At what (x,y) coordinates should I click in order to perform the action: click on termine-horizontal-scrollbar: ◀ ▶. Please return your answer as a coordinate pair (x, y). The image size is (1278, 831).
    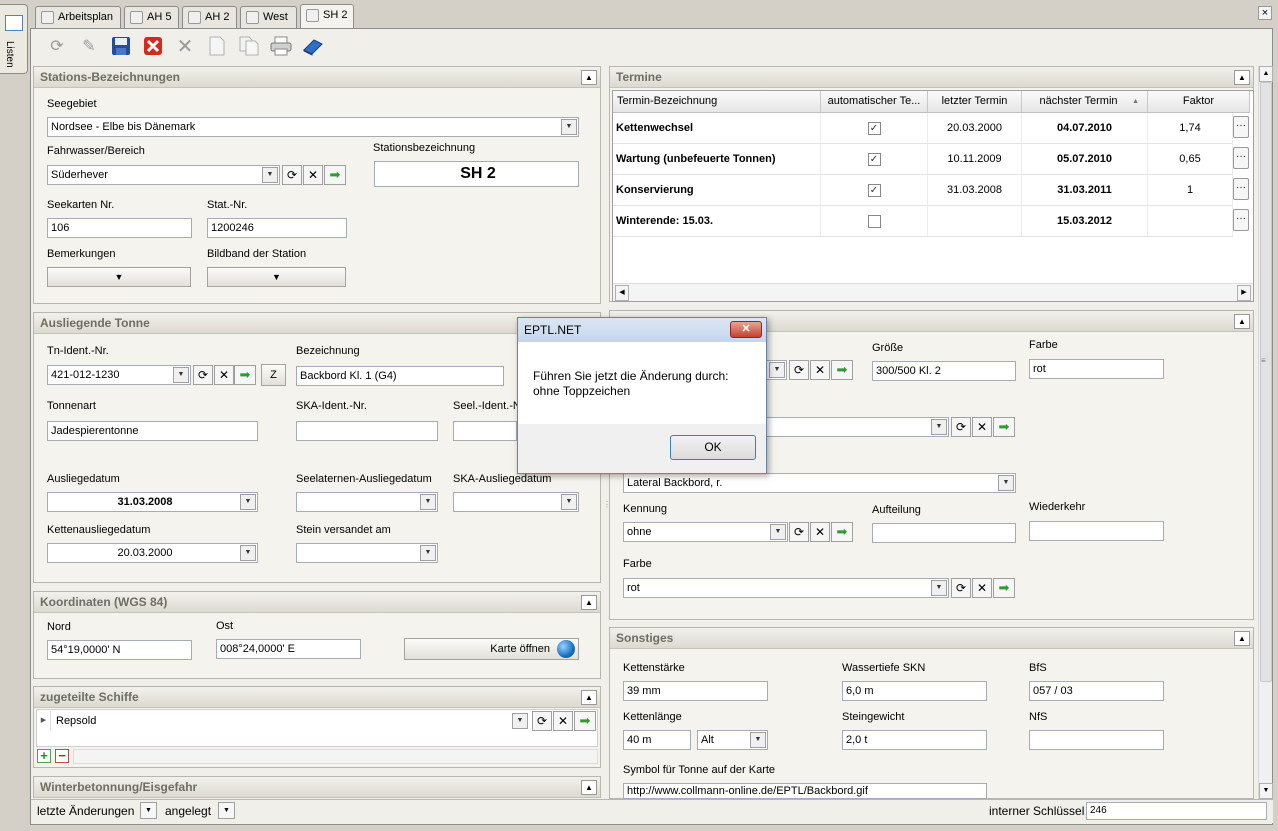
    Looking at the image, I should click on (933, 292).